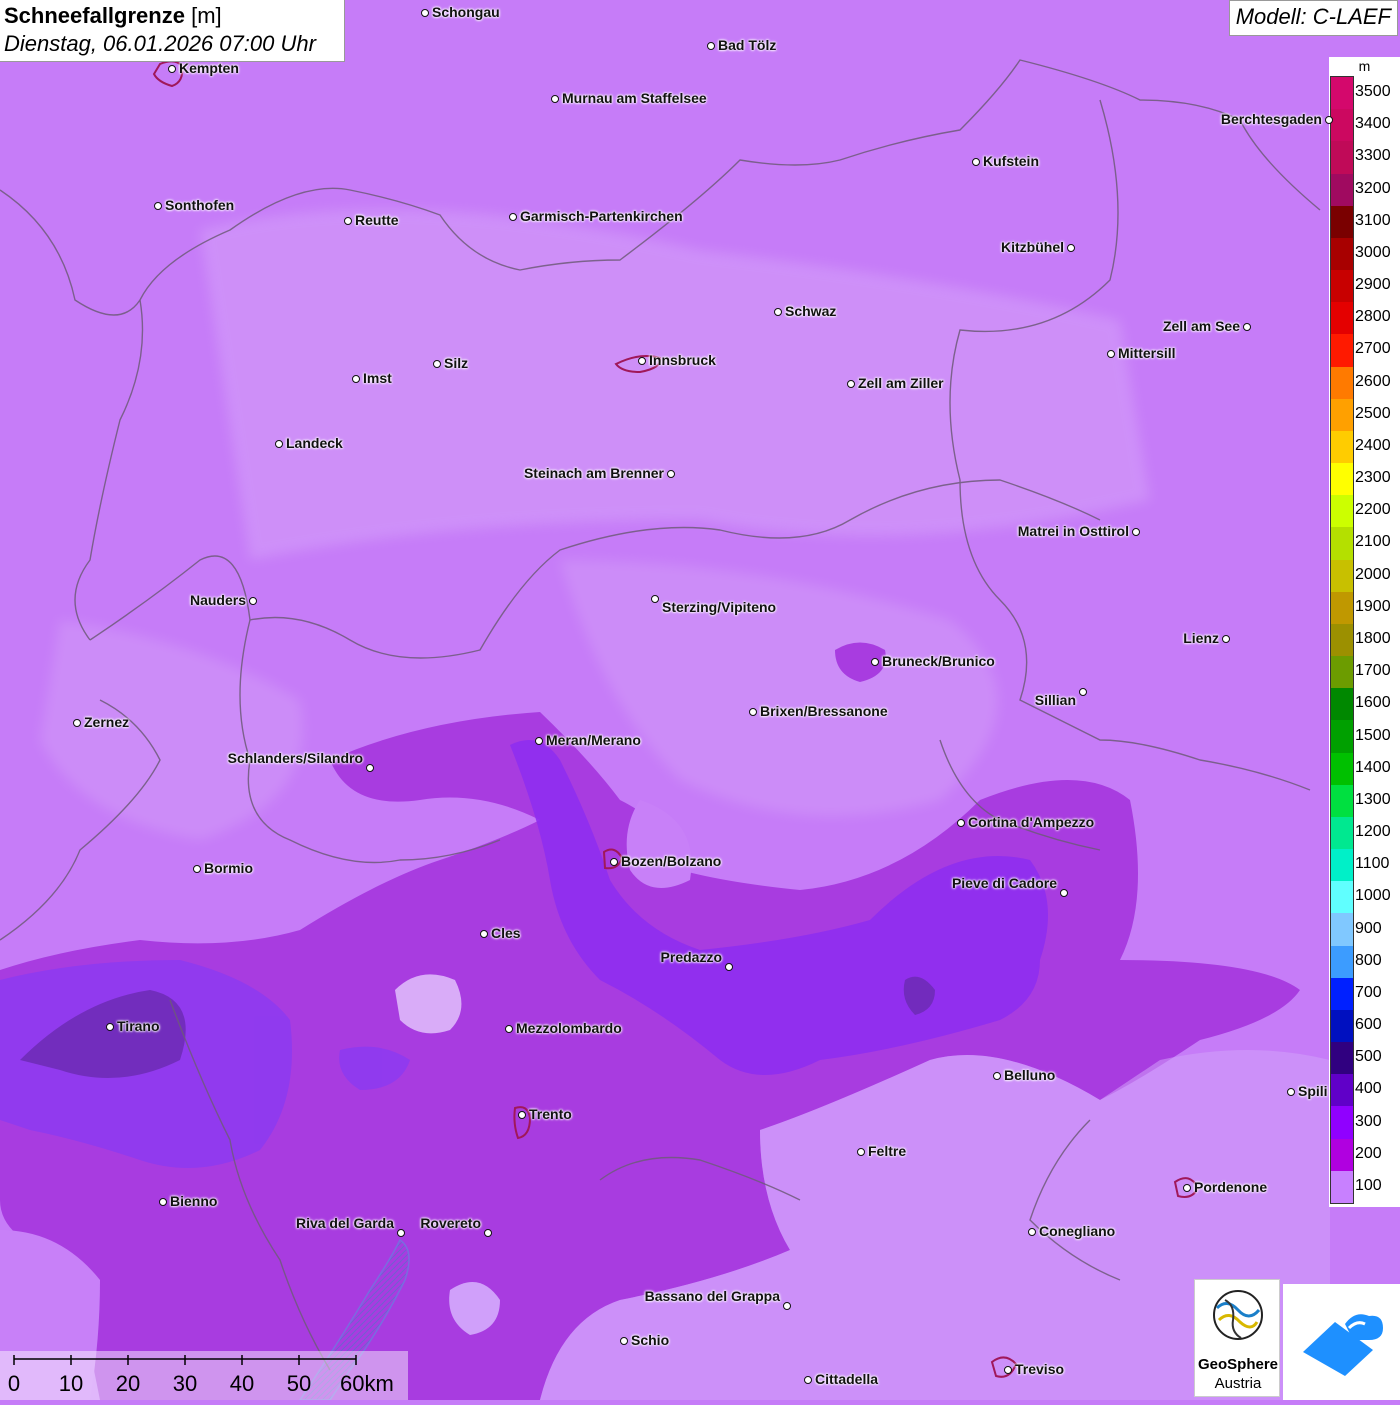 The height and width of the screenshot is (1405, 1400). I want to click on city-label: Bruneck/Brunico, so click(938, 661).